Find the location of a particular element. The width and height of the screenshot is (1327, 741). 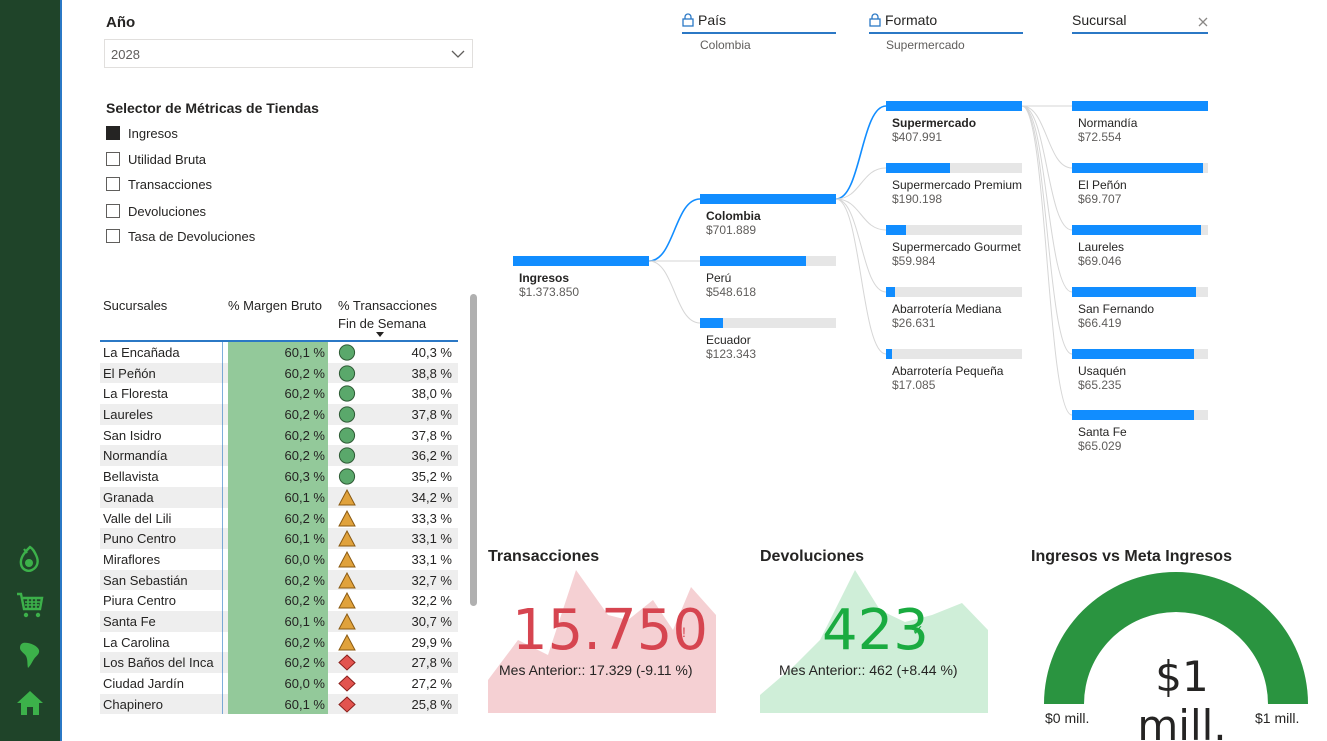

table-row: Bellavista 60,3 % 35,2 % is located at coordinates (279, 476).